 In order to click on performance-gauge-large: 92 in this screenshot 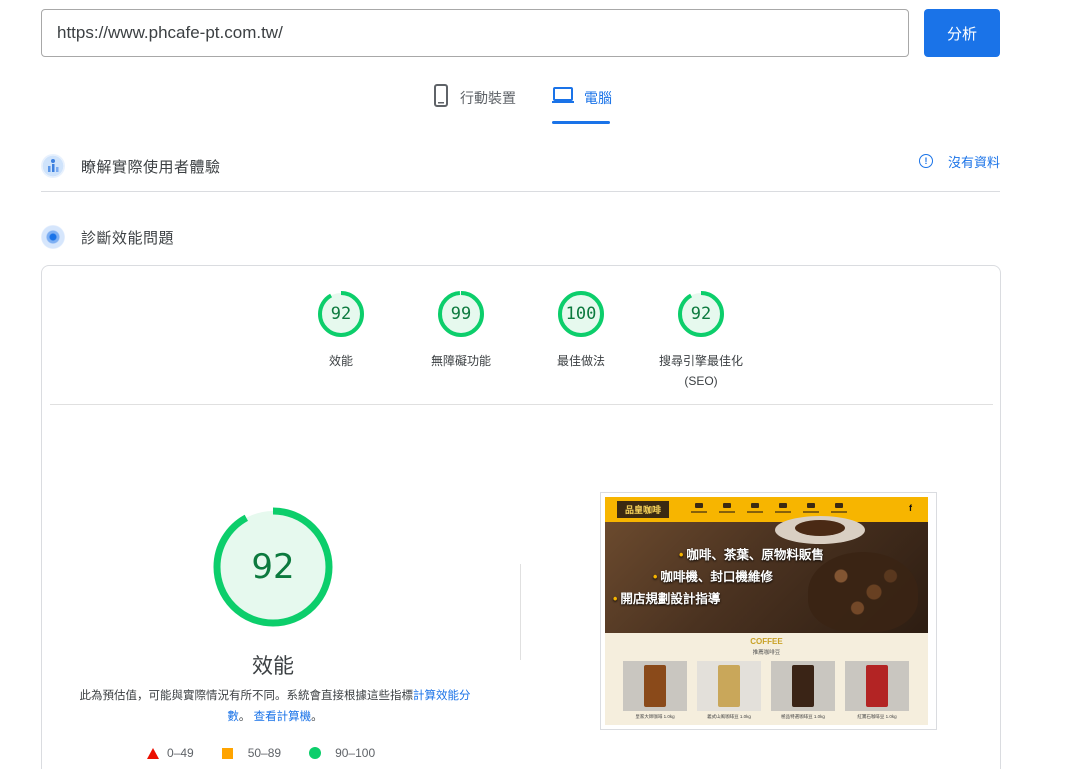, I will do `click(273, 567)`.